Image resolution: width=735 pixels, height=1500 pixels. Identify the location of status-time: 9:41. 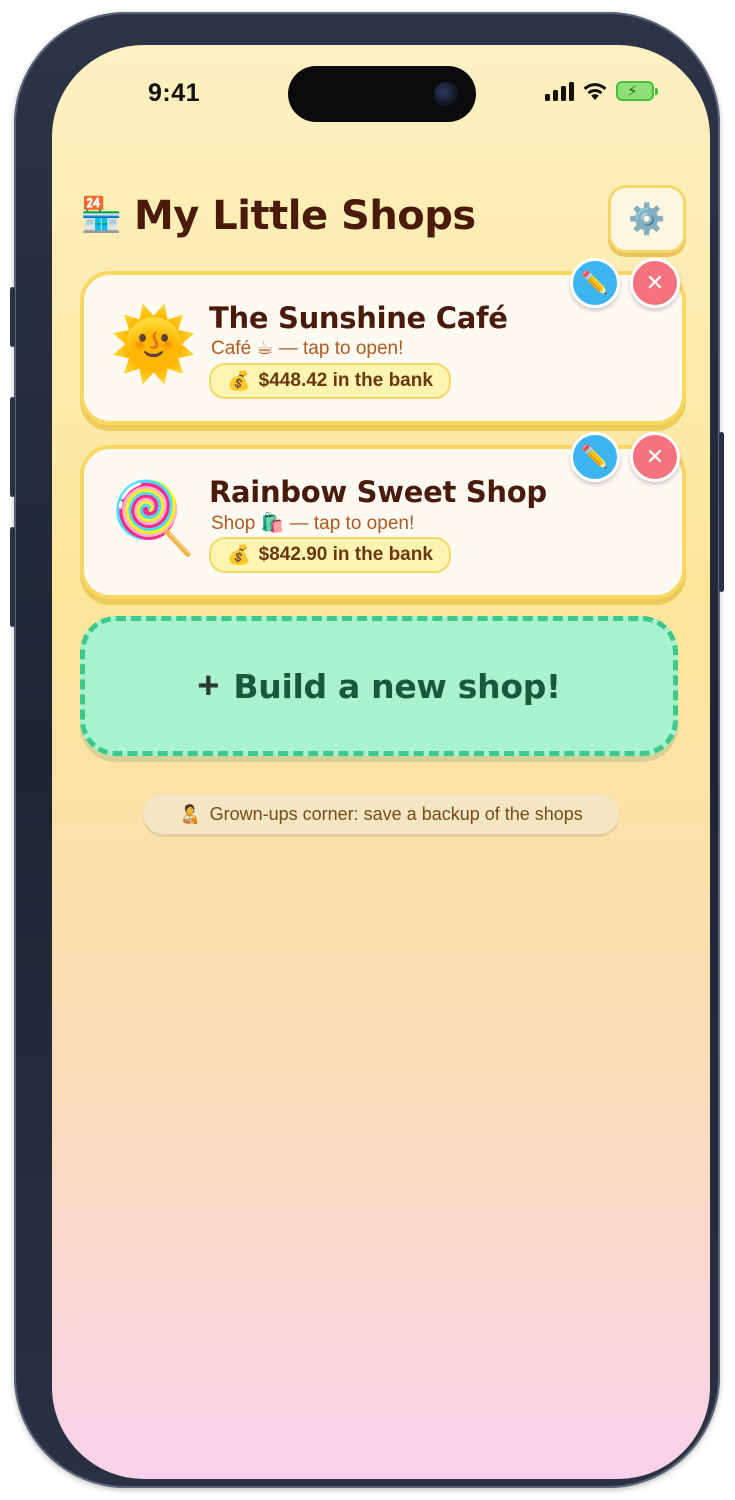
(174, 93).